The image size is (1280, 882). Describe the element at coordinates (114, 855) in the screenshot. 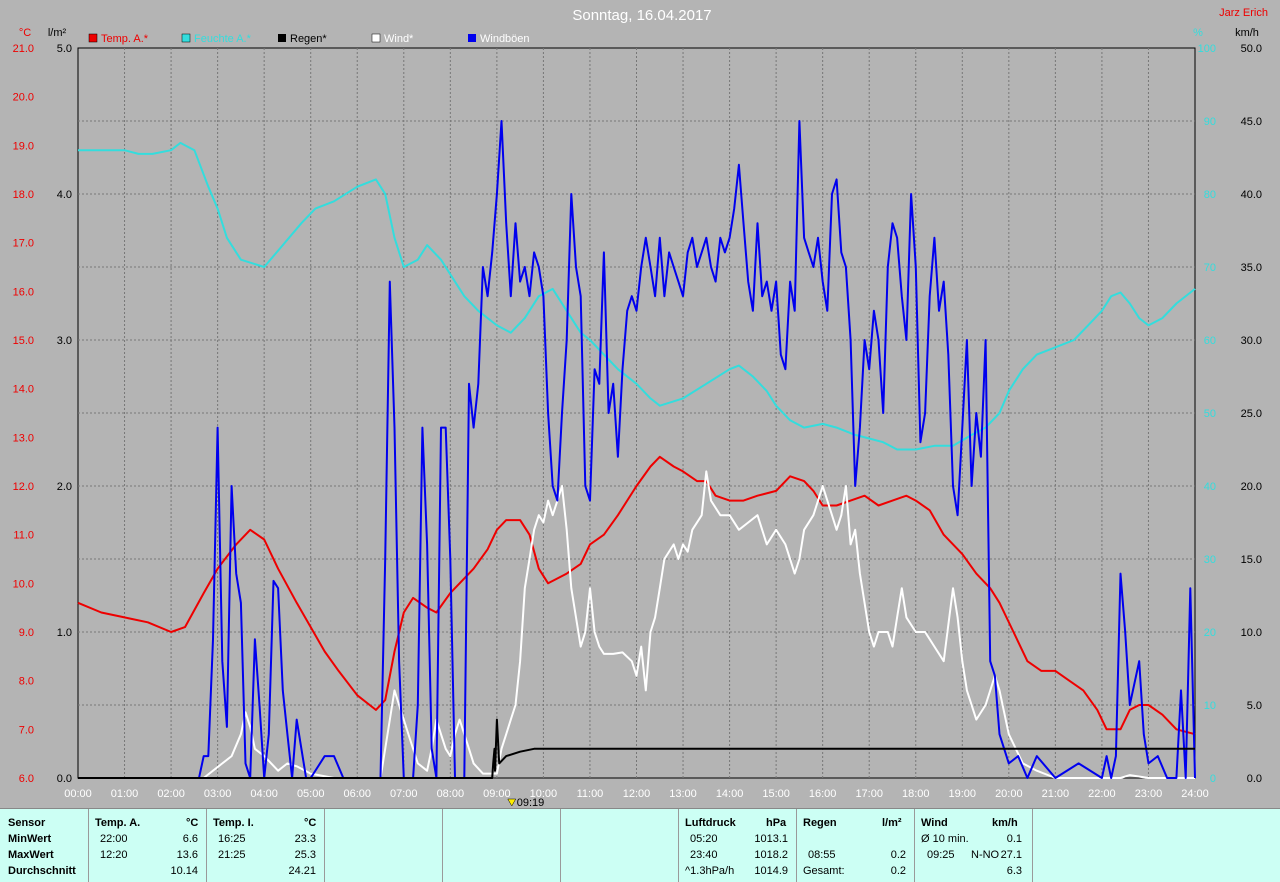

I see `temp-a-max-time: 12:20` at that location.